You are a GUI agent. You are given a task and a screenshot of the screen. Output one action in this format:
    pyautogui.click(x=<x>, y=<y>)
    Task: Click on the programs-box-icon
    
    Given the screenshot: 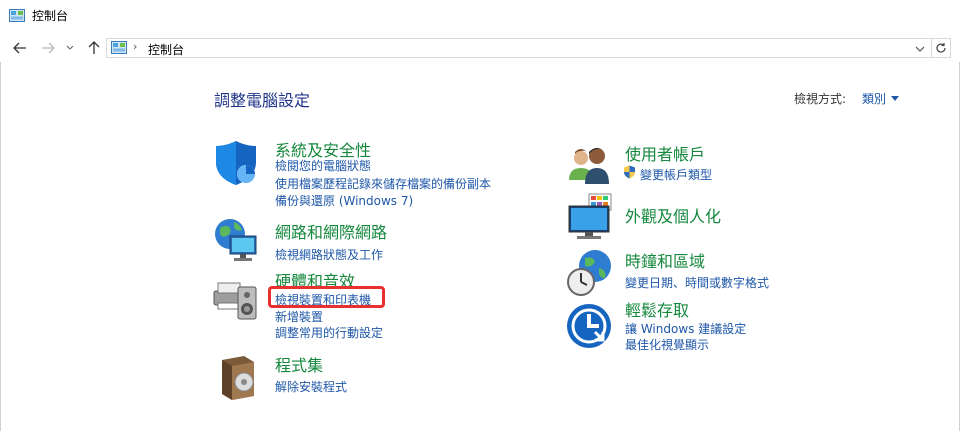 What is the action you would take?
    pyautogui.click(x=239, y=377)
    